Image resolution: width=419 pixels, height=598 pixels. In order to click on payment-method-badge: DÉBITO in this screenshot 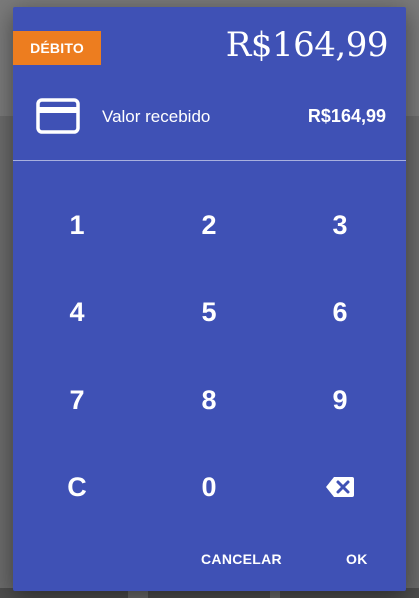, I will do `click(57, 48)`.